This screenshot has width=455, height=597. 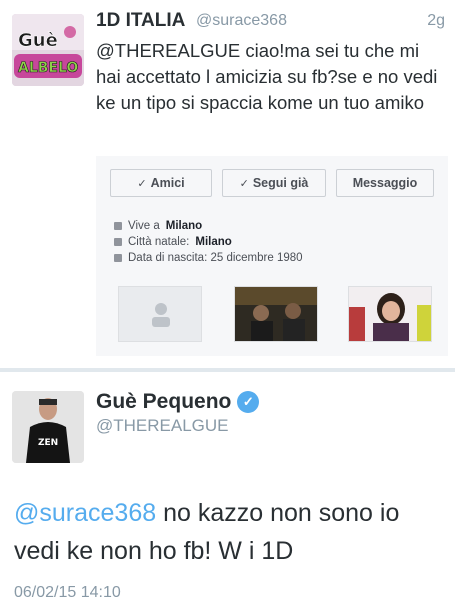 I want to click on profile-photo-image: ZEN, so click(x=48, y=427).